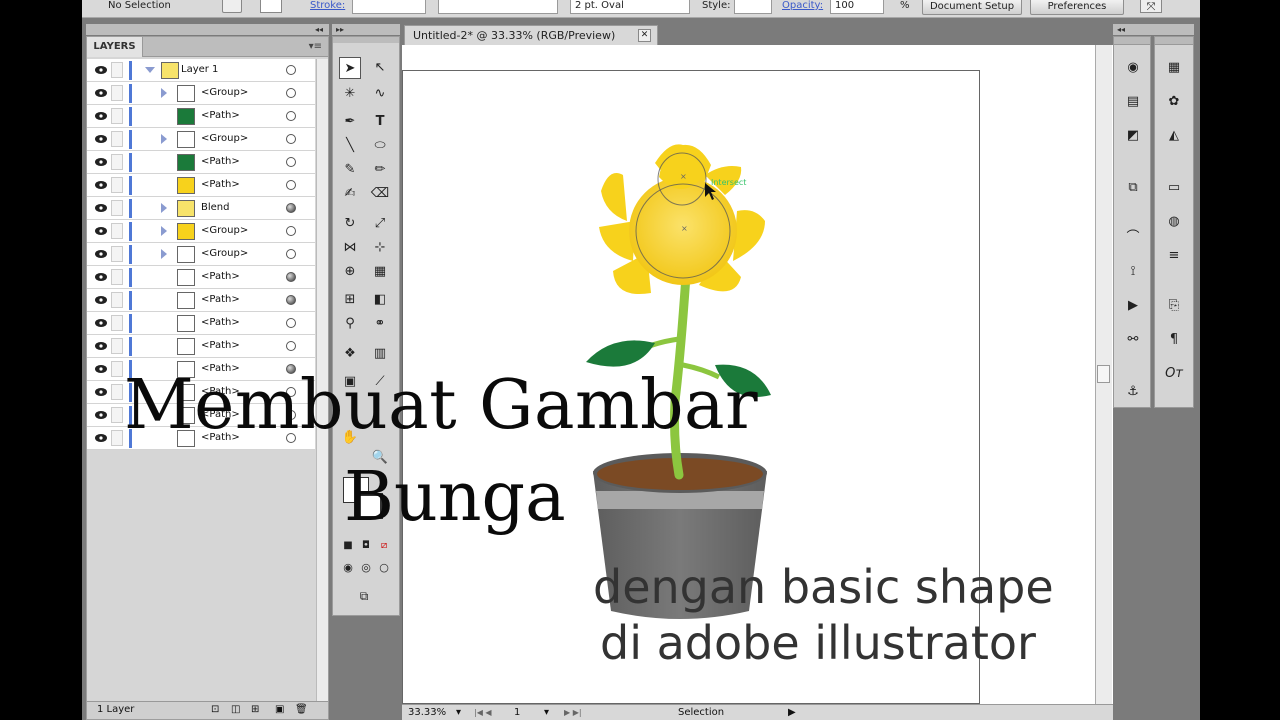 The image size is (1280, 720). I want to click on new-layer-icon: ▣, so click(279, 710).